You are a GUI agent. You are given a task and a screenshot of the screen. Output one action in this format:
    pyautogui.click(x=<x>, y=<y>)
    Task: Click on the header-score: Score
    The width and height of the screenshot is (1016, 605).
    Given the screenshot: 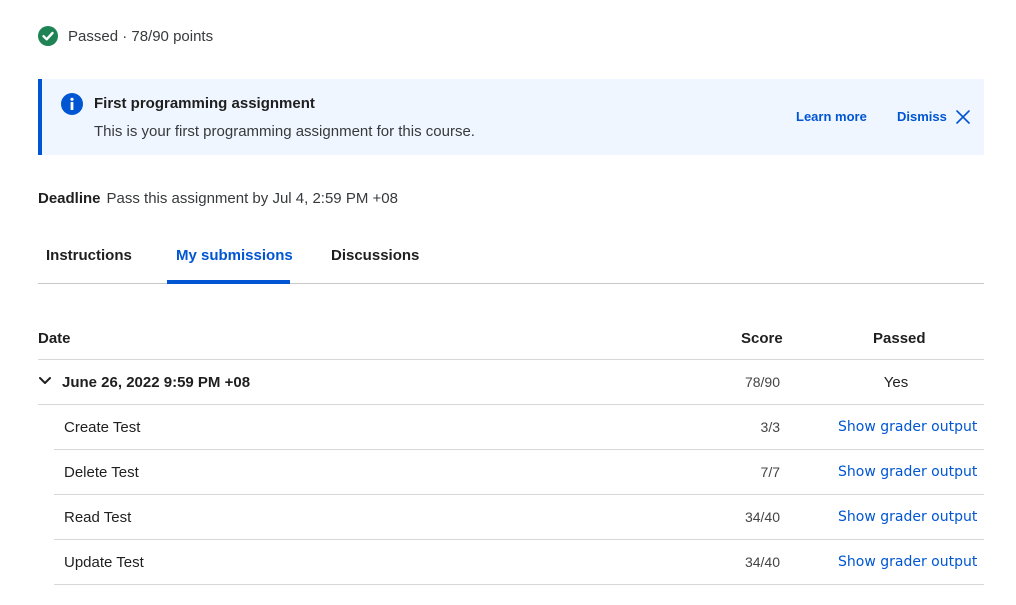 What is the action you would take?
    pyautogui.click(x=762, y=338)
    